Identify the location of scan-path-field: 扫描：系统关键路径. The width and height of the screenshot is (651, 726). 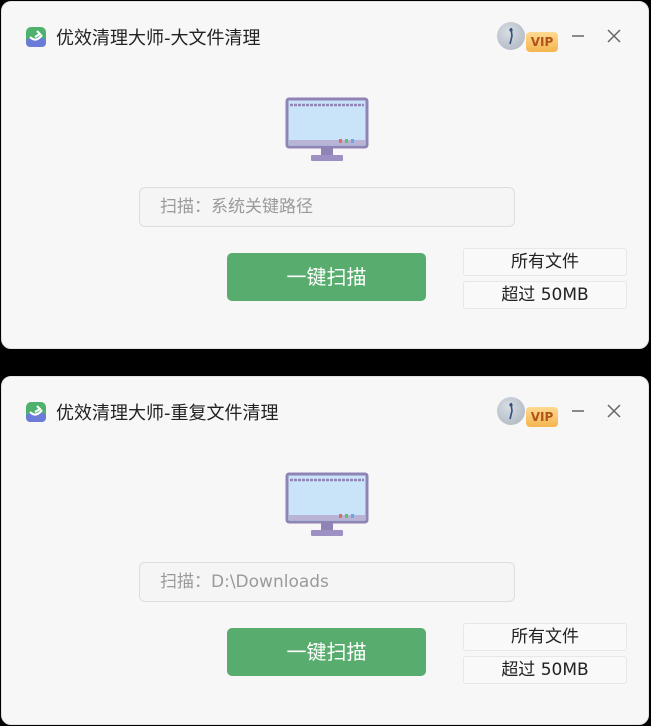
(327, 207).